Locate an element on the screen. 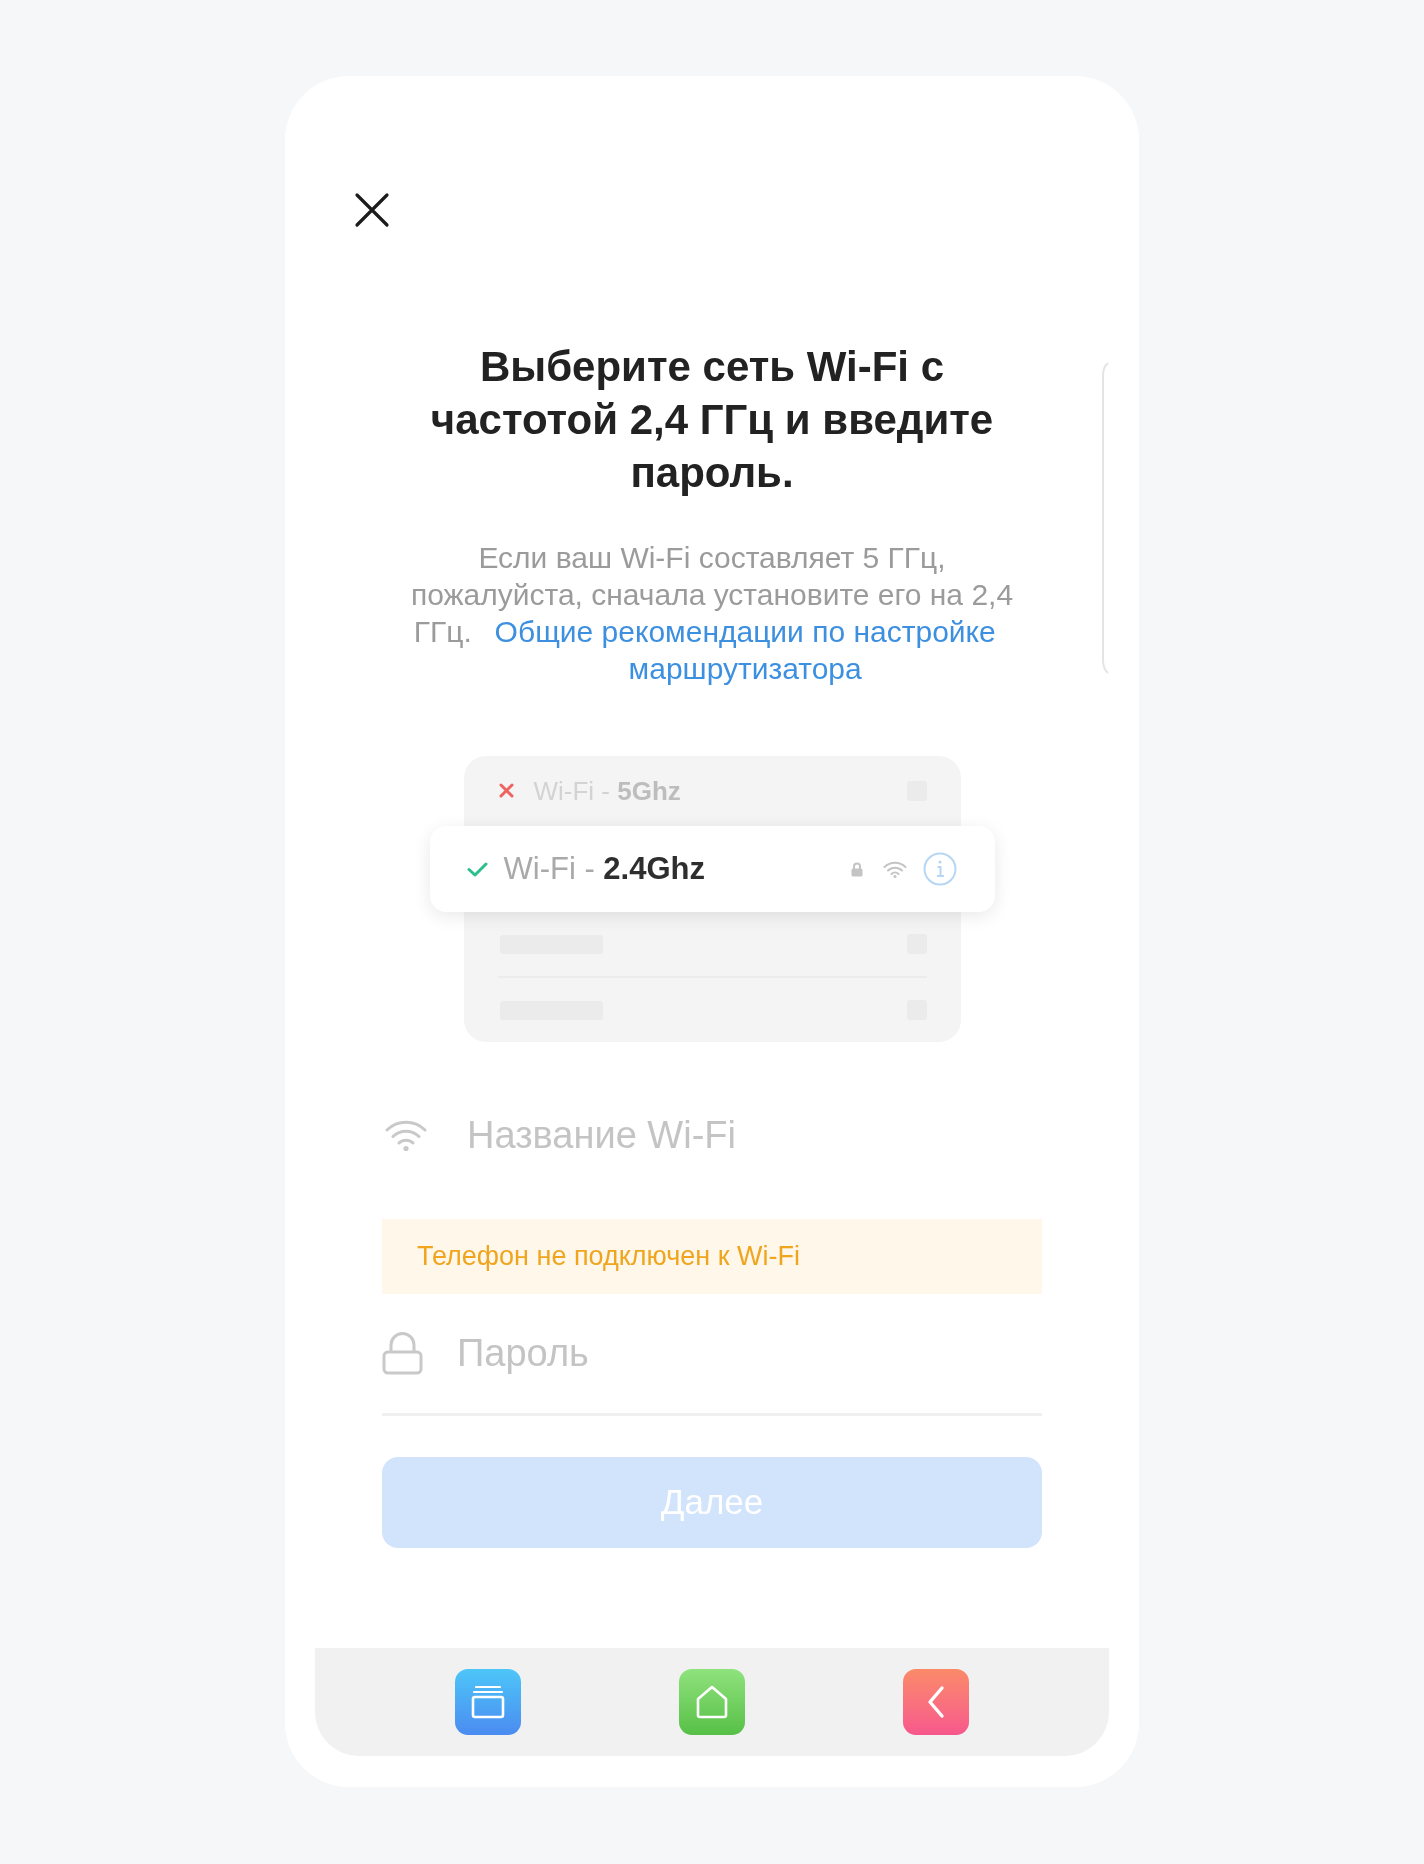  description-text: Если ваш Wi-Fi составляет 5 ГГц, пожалуйста, сначала установите его на 2,4 ГГц. Общие рекомендации по настройке маршрутизатора is located at coordinates (712, 613).